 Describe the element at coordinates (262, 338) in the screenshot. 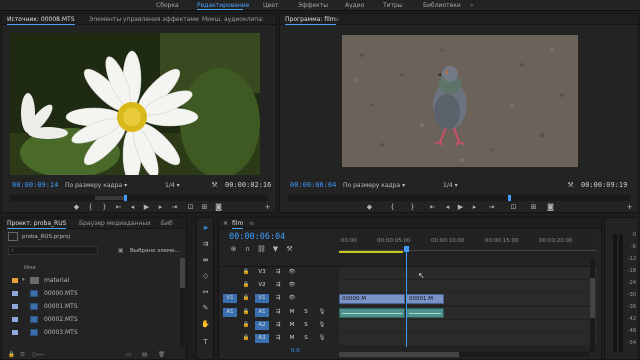

I see `track-target-a3: A3` at that location.